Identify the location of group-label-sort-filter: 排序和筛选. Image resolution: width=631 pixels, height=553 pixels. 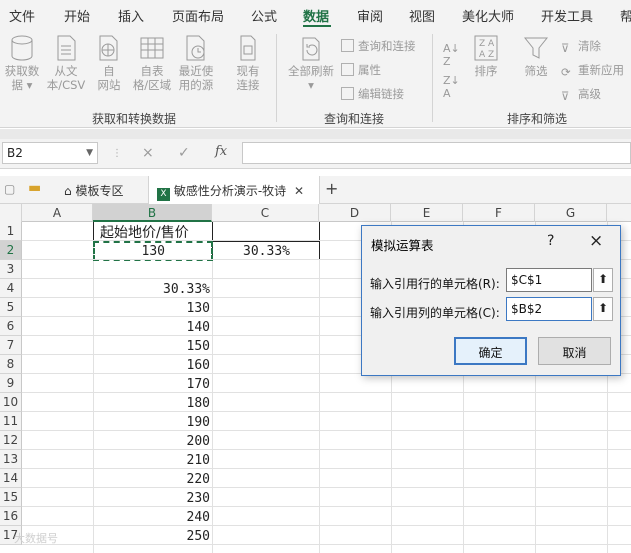
(537, 119).